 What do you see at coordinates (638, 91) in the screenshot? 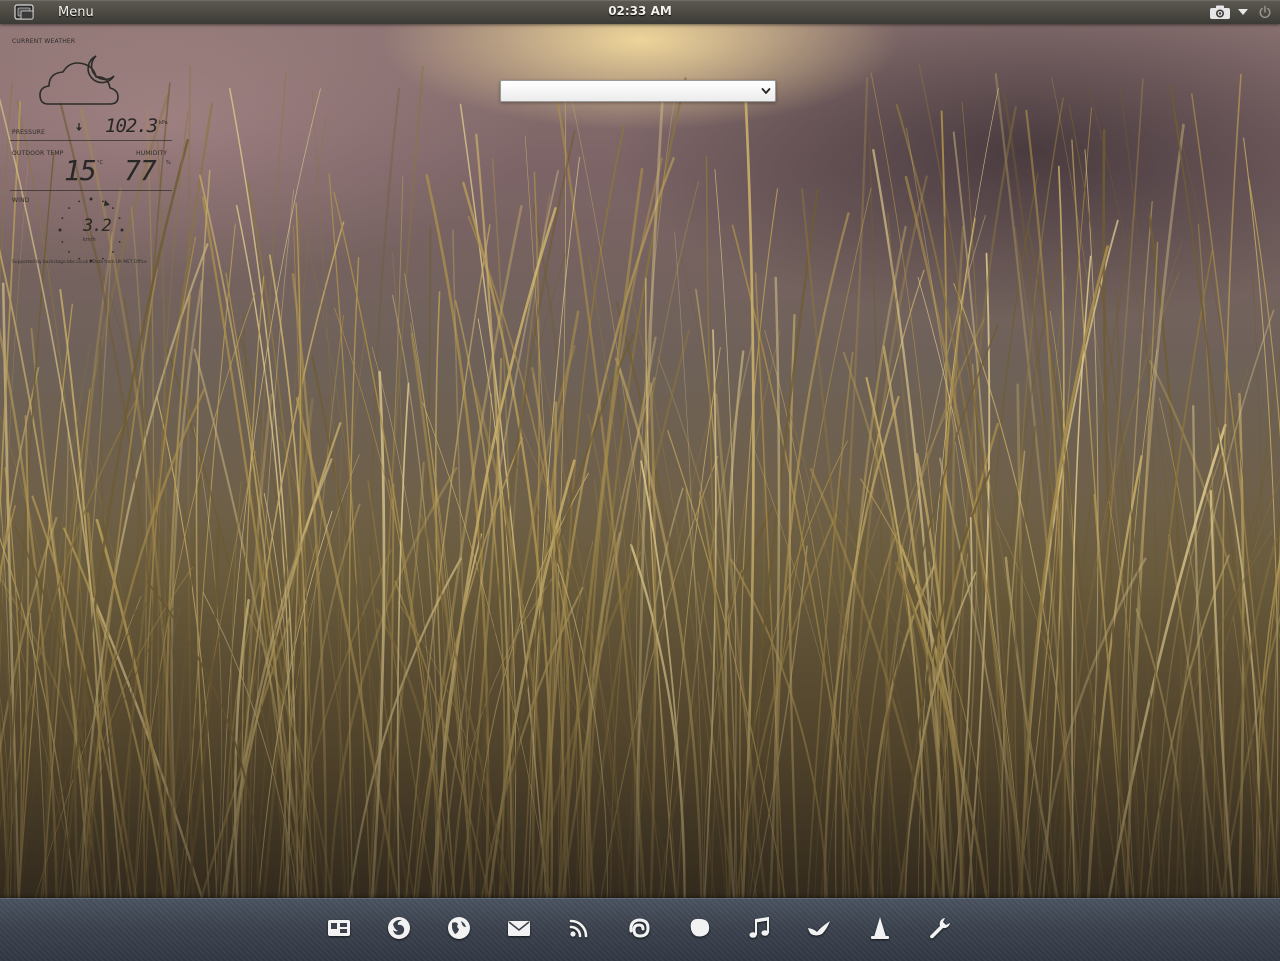
I see `address-combobox` at bounding box center [638, 91].